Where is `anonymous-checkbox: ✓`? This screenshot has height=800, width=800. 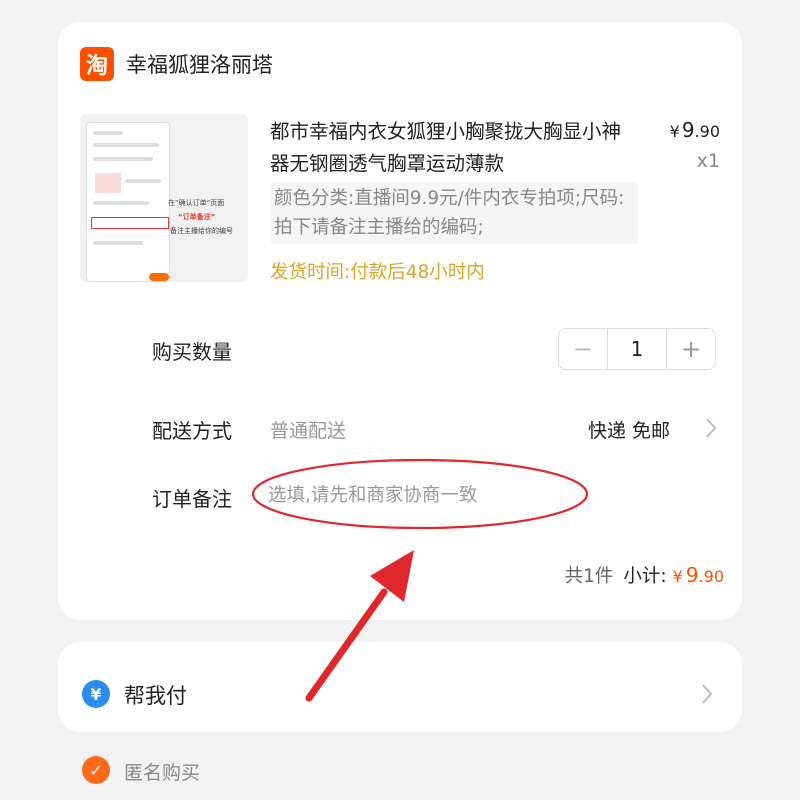
anonymous-checkbox: ✓ is located at coordinates (96, 770).